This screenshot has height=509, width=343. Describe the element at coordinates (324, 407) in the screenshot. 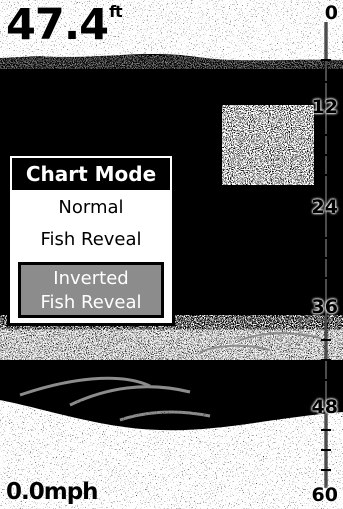

I see `depth-scale-label-48: 48` at that location.